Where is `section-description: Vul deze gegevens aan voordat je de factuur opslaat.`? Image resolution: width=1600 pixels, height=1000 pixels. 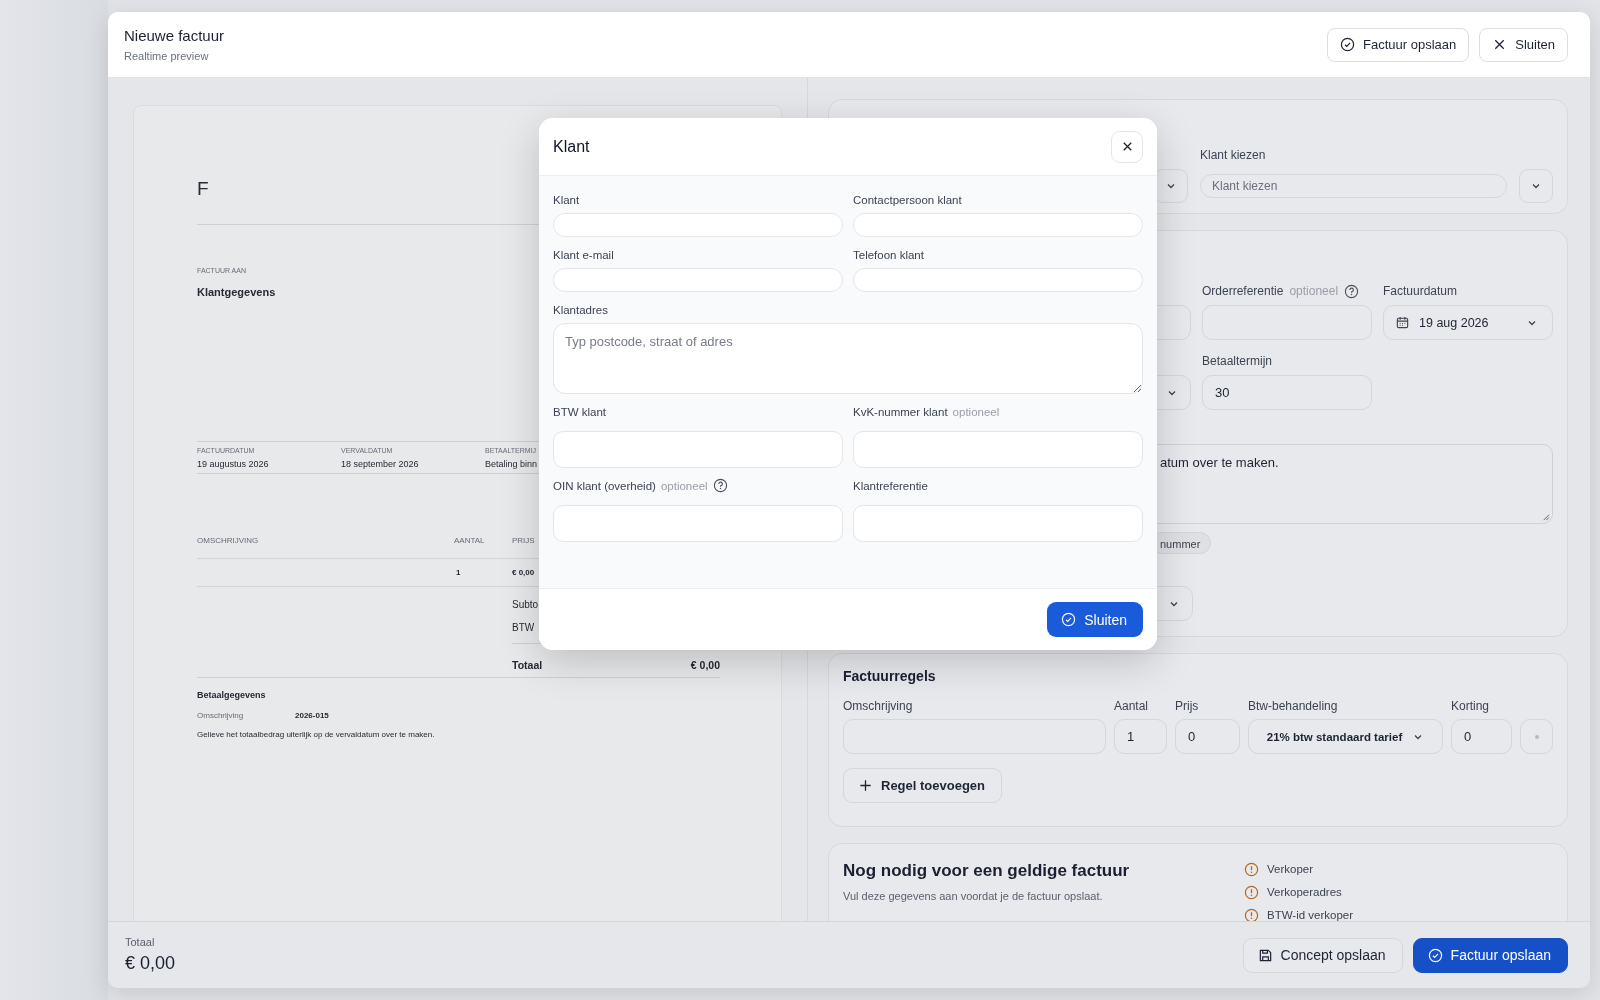 section-description: Vul deze gegevens aan voordat je de factuur opslaat. is located at coordinates (973, 896).